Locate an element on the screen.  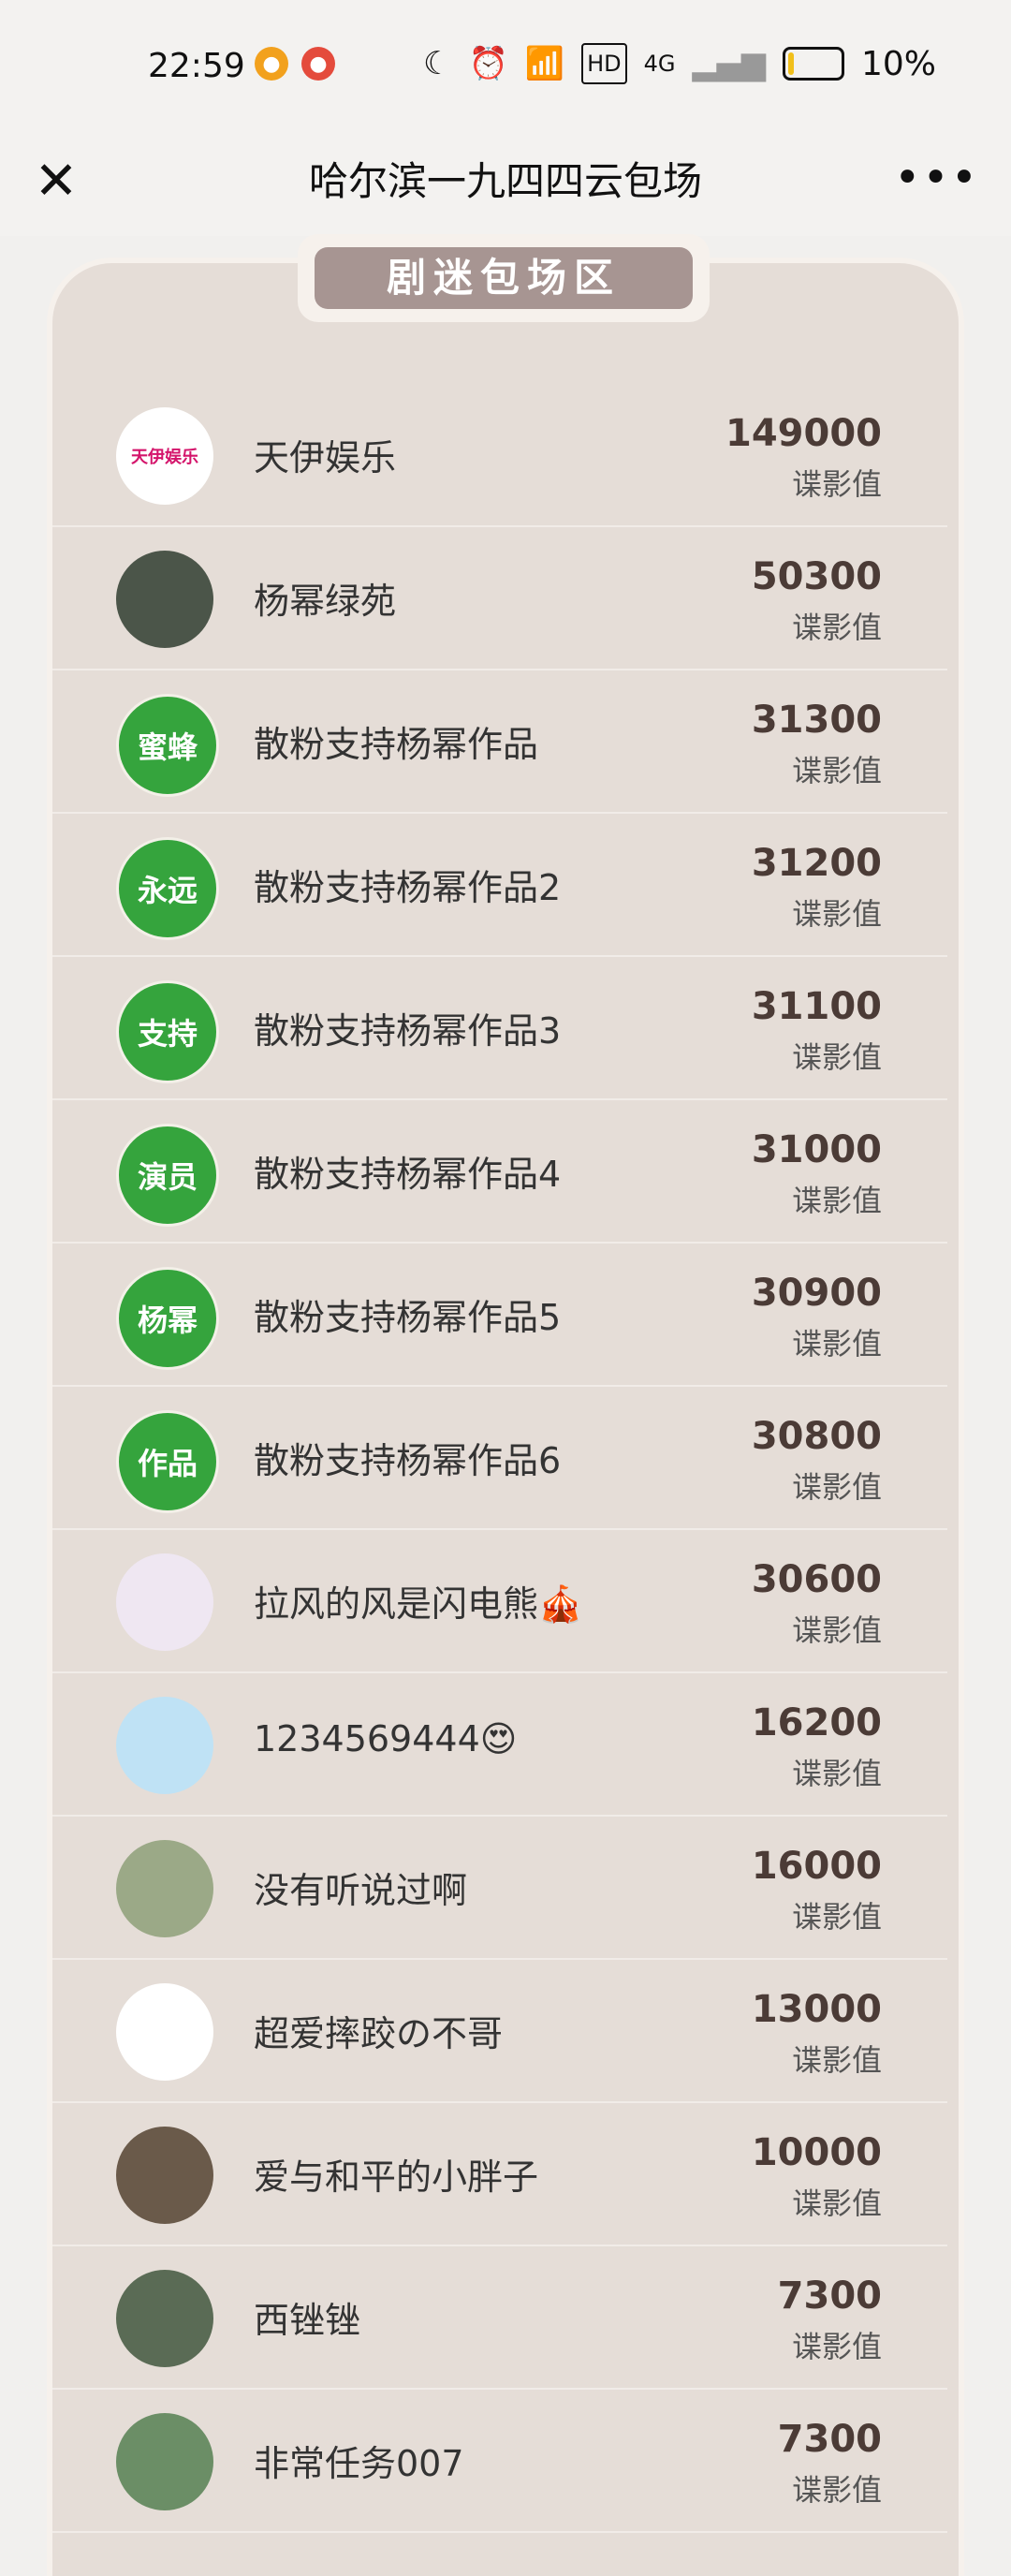
hd-icon: HD is located at coordinates (604, 63).